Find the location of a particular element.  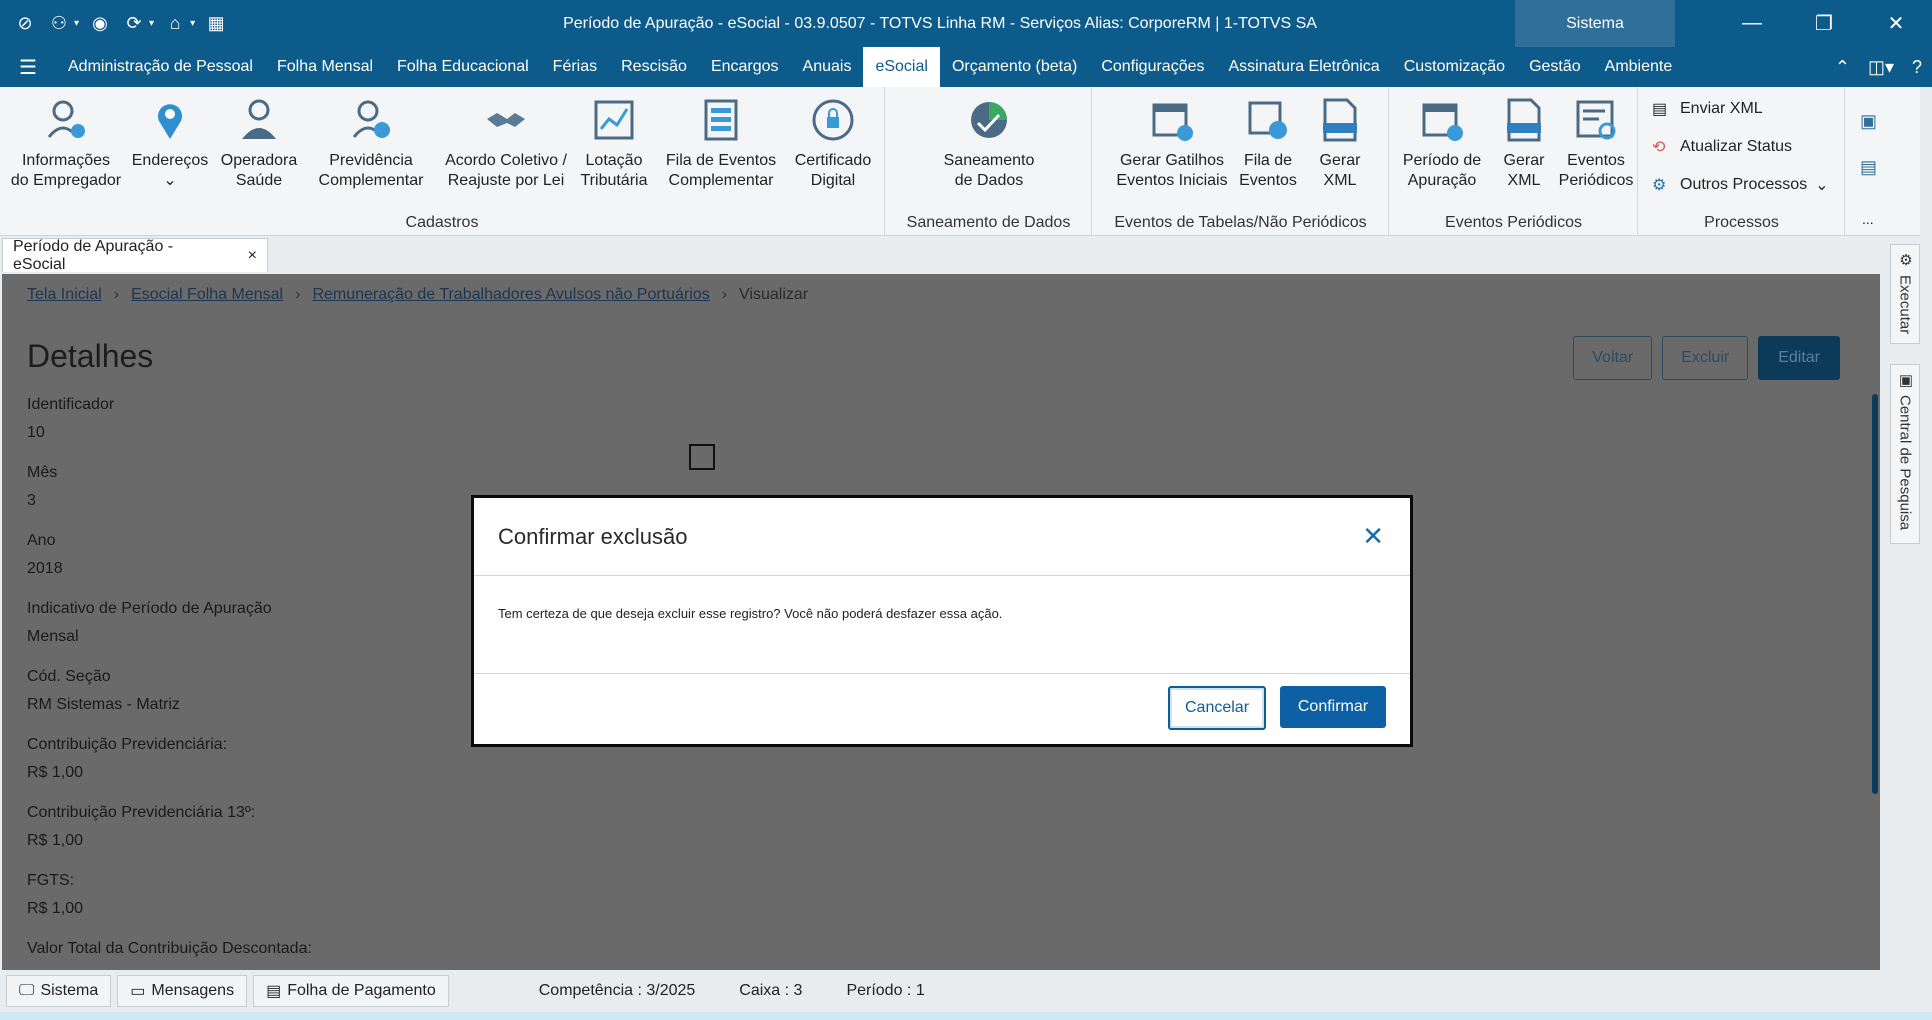

scrollbar-thumb is located at coordinates (1875, 594).